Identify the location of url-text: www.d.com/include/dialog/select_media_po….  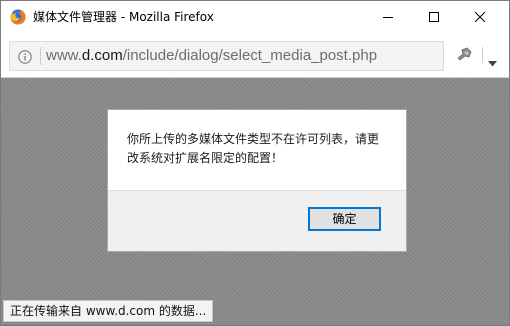
(211, 56).